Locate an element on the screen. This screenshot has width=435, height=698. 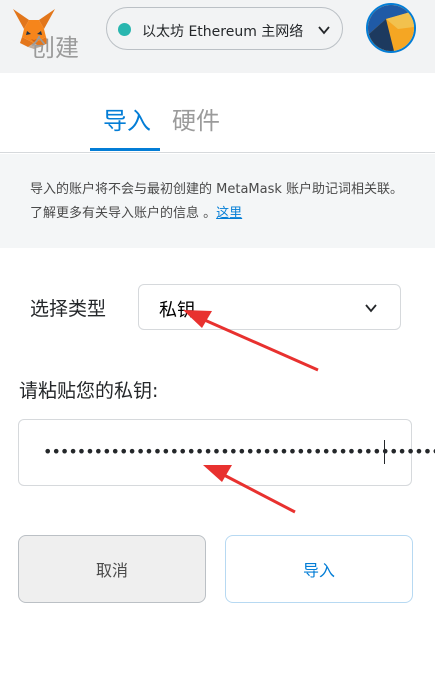
active-tab-indicator is located at coordinates (125, 149).